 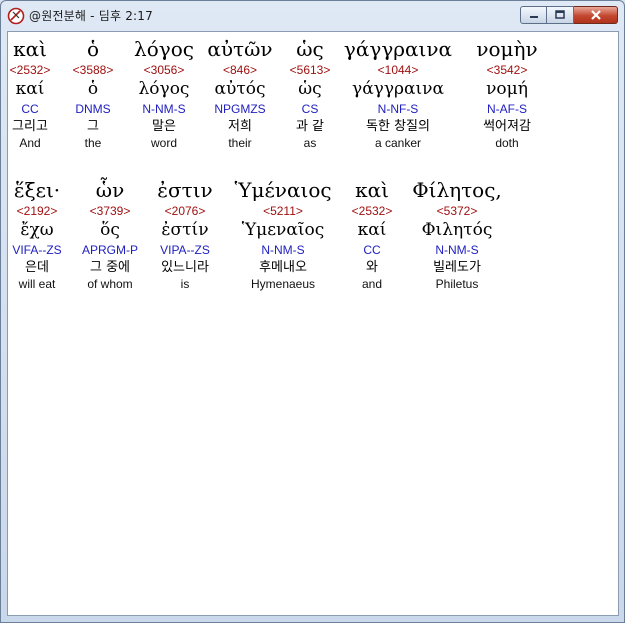 What do you see at coordinates (164, 89) in the screenshot?
I see `lemma: λόγος` at bounding box center [164, 89].